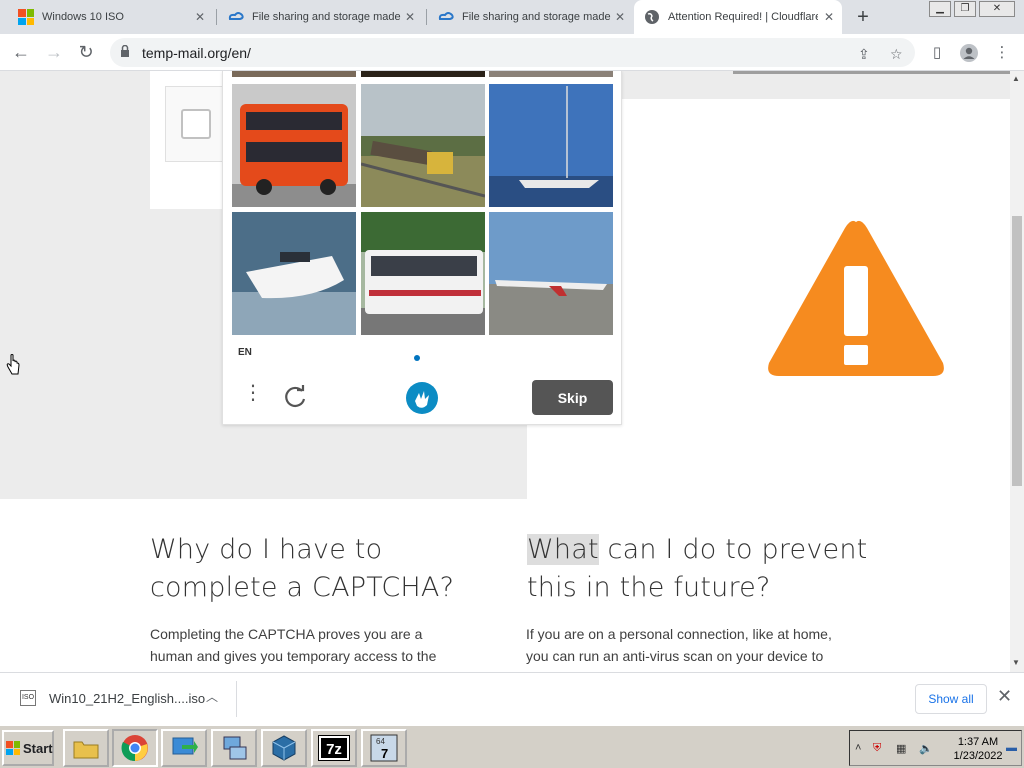 This screenshot has height=768, width=1024. What do you see at coordinates (384, 753) in the screenshot?
I see `svg-text: 7` at bounding box center [384, 753].